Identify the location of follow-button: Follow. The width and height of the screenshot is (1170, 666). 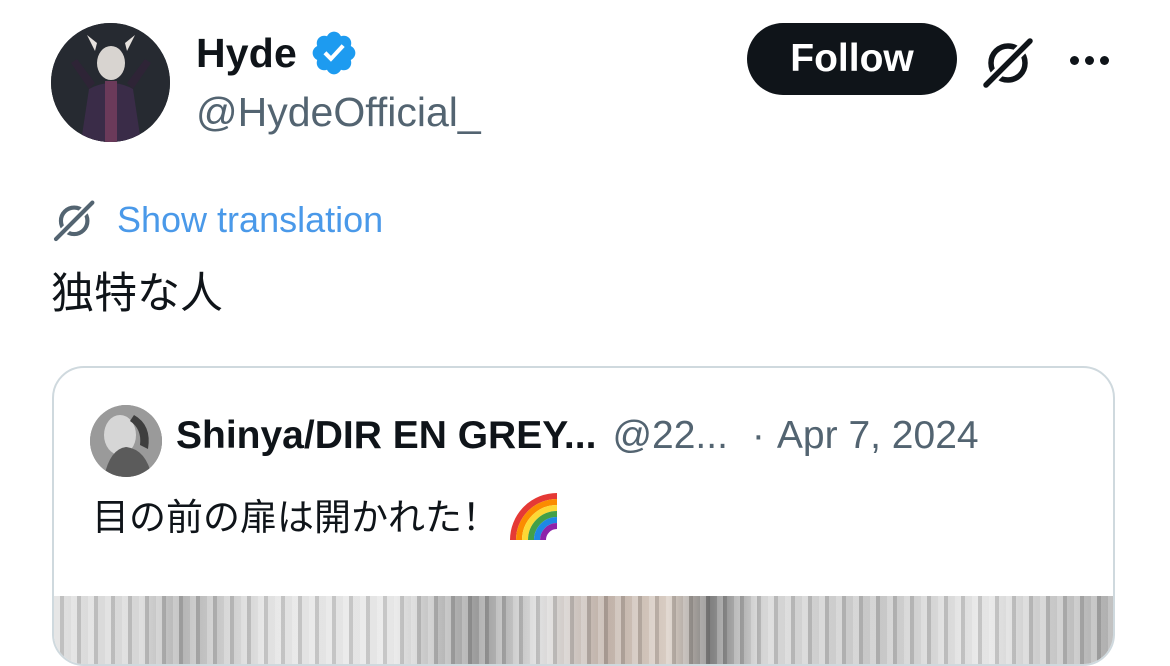
(852, 59).